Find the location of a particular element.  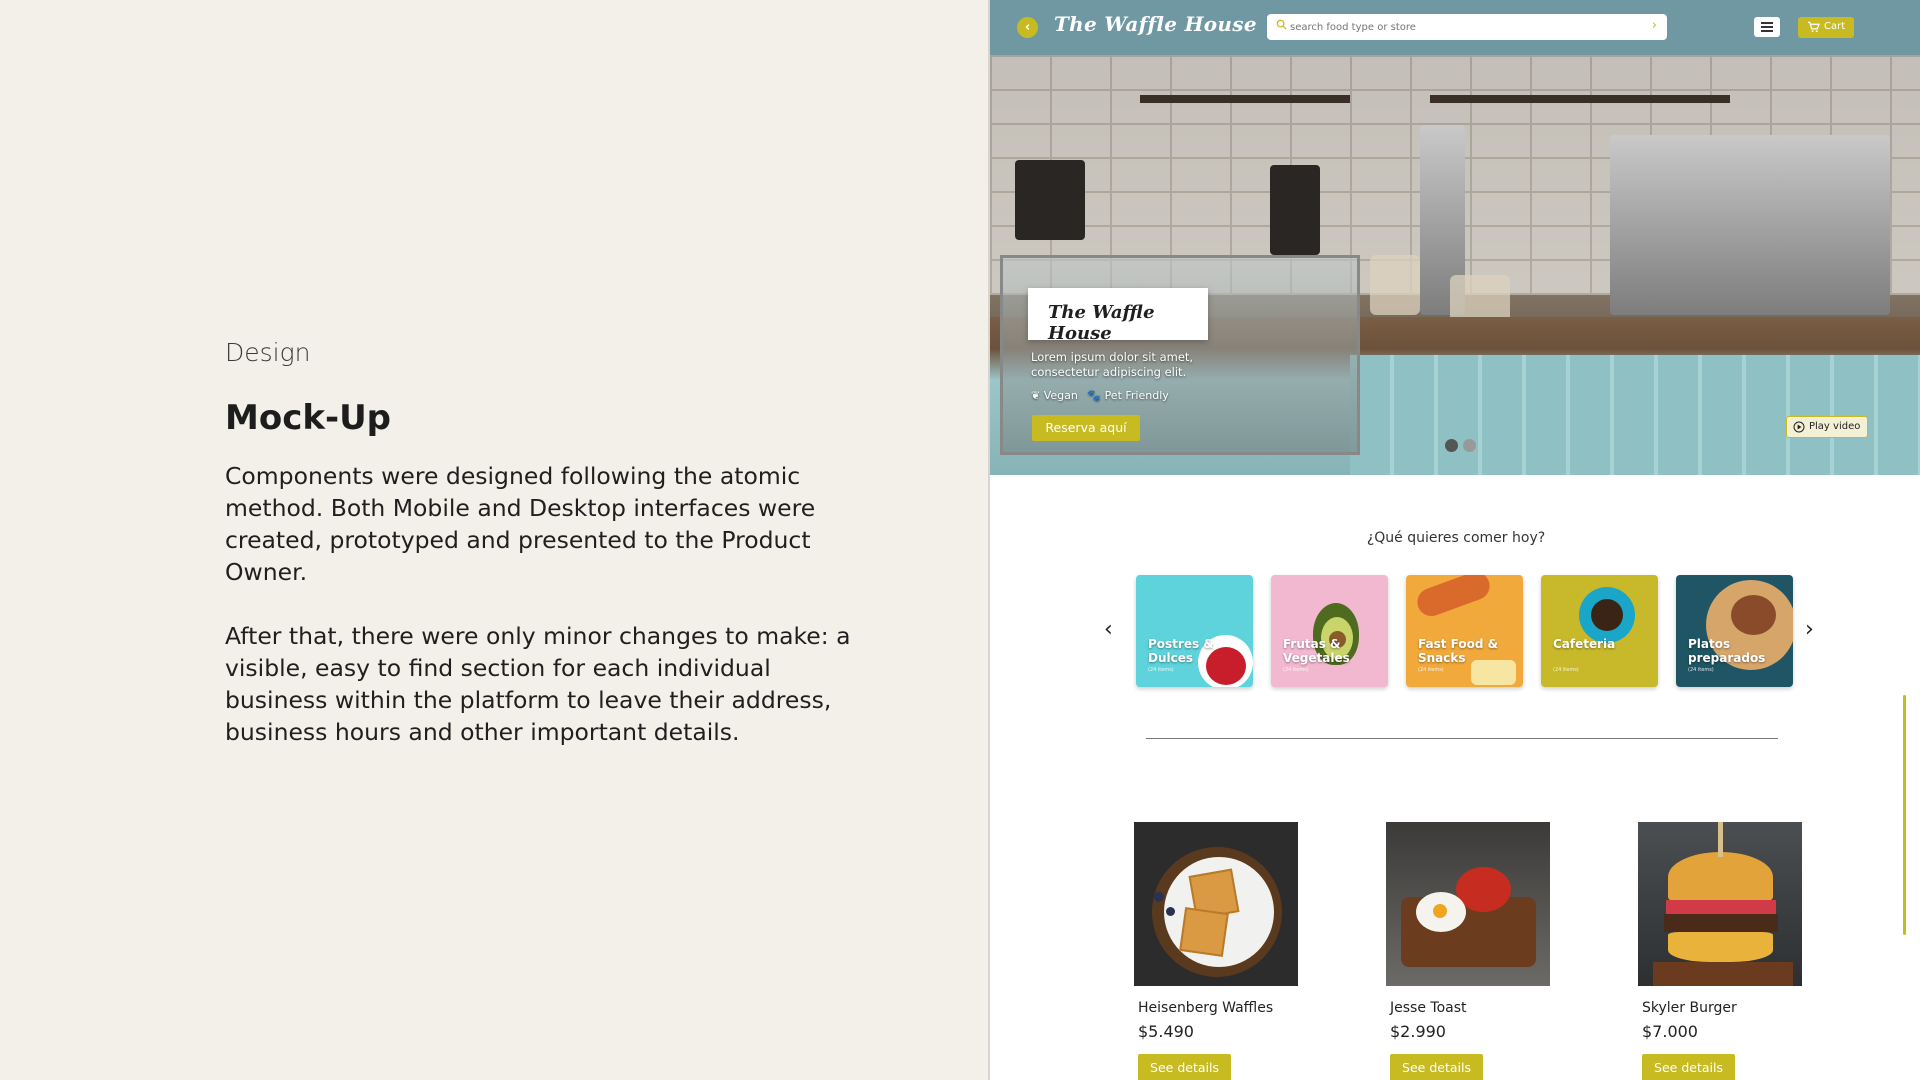

category-card-platos: Platos preparados (24 items) is located at coordinates (1734, 631).